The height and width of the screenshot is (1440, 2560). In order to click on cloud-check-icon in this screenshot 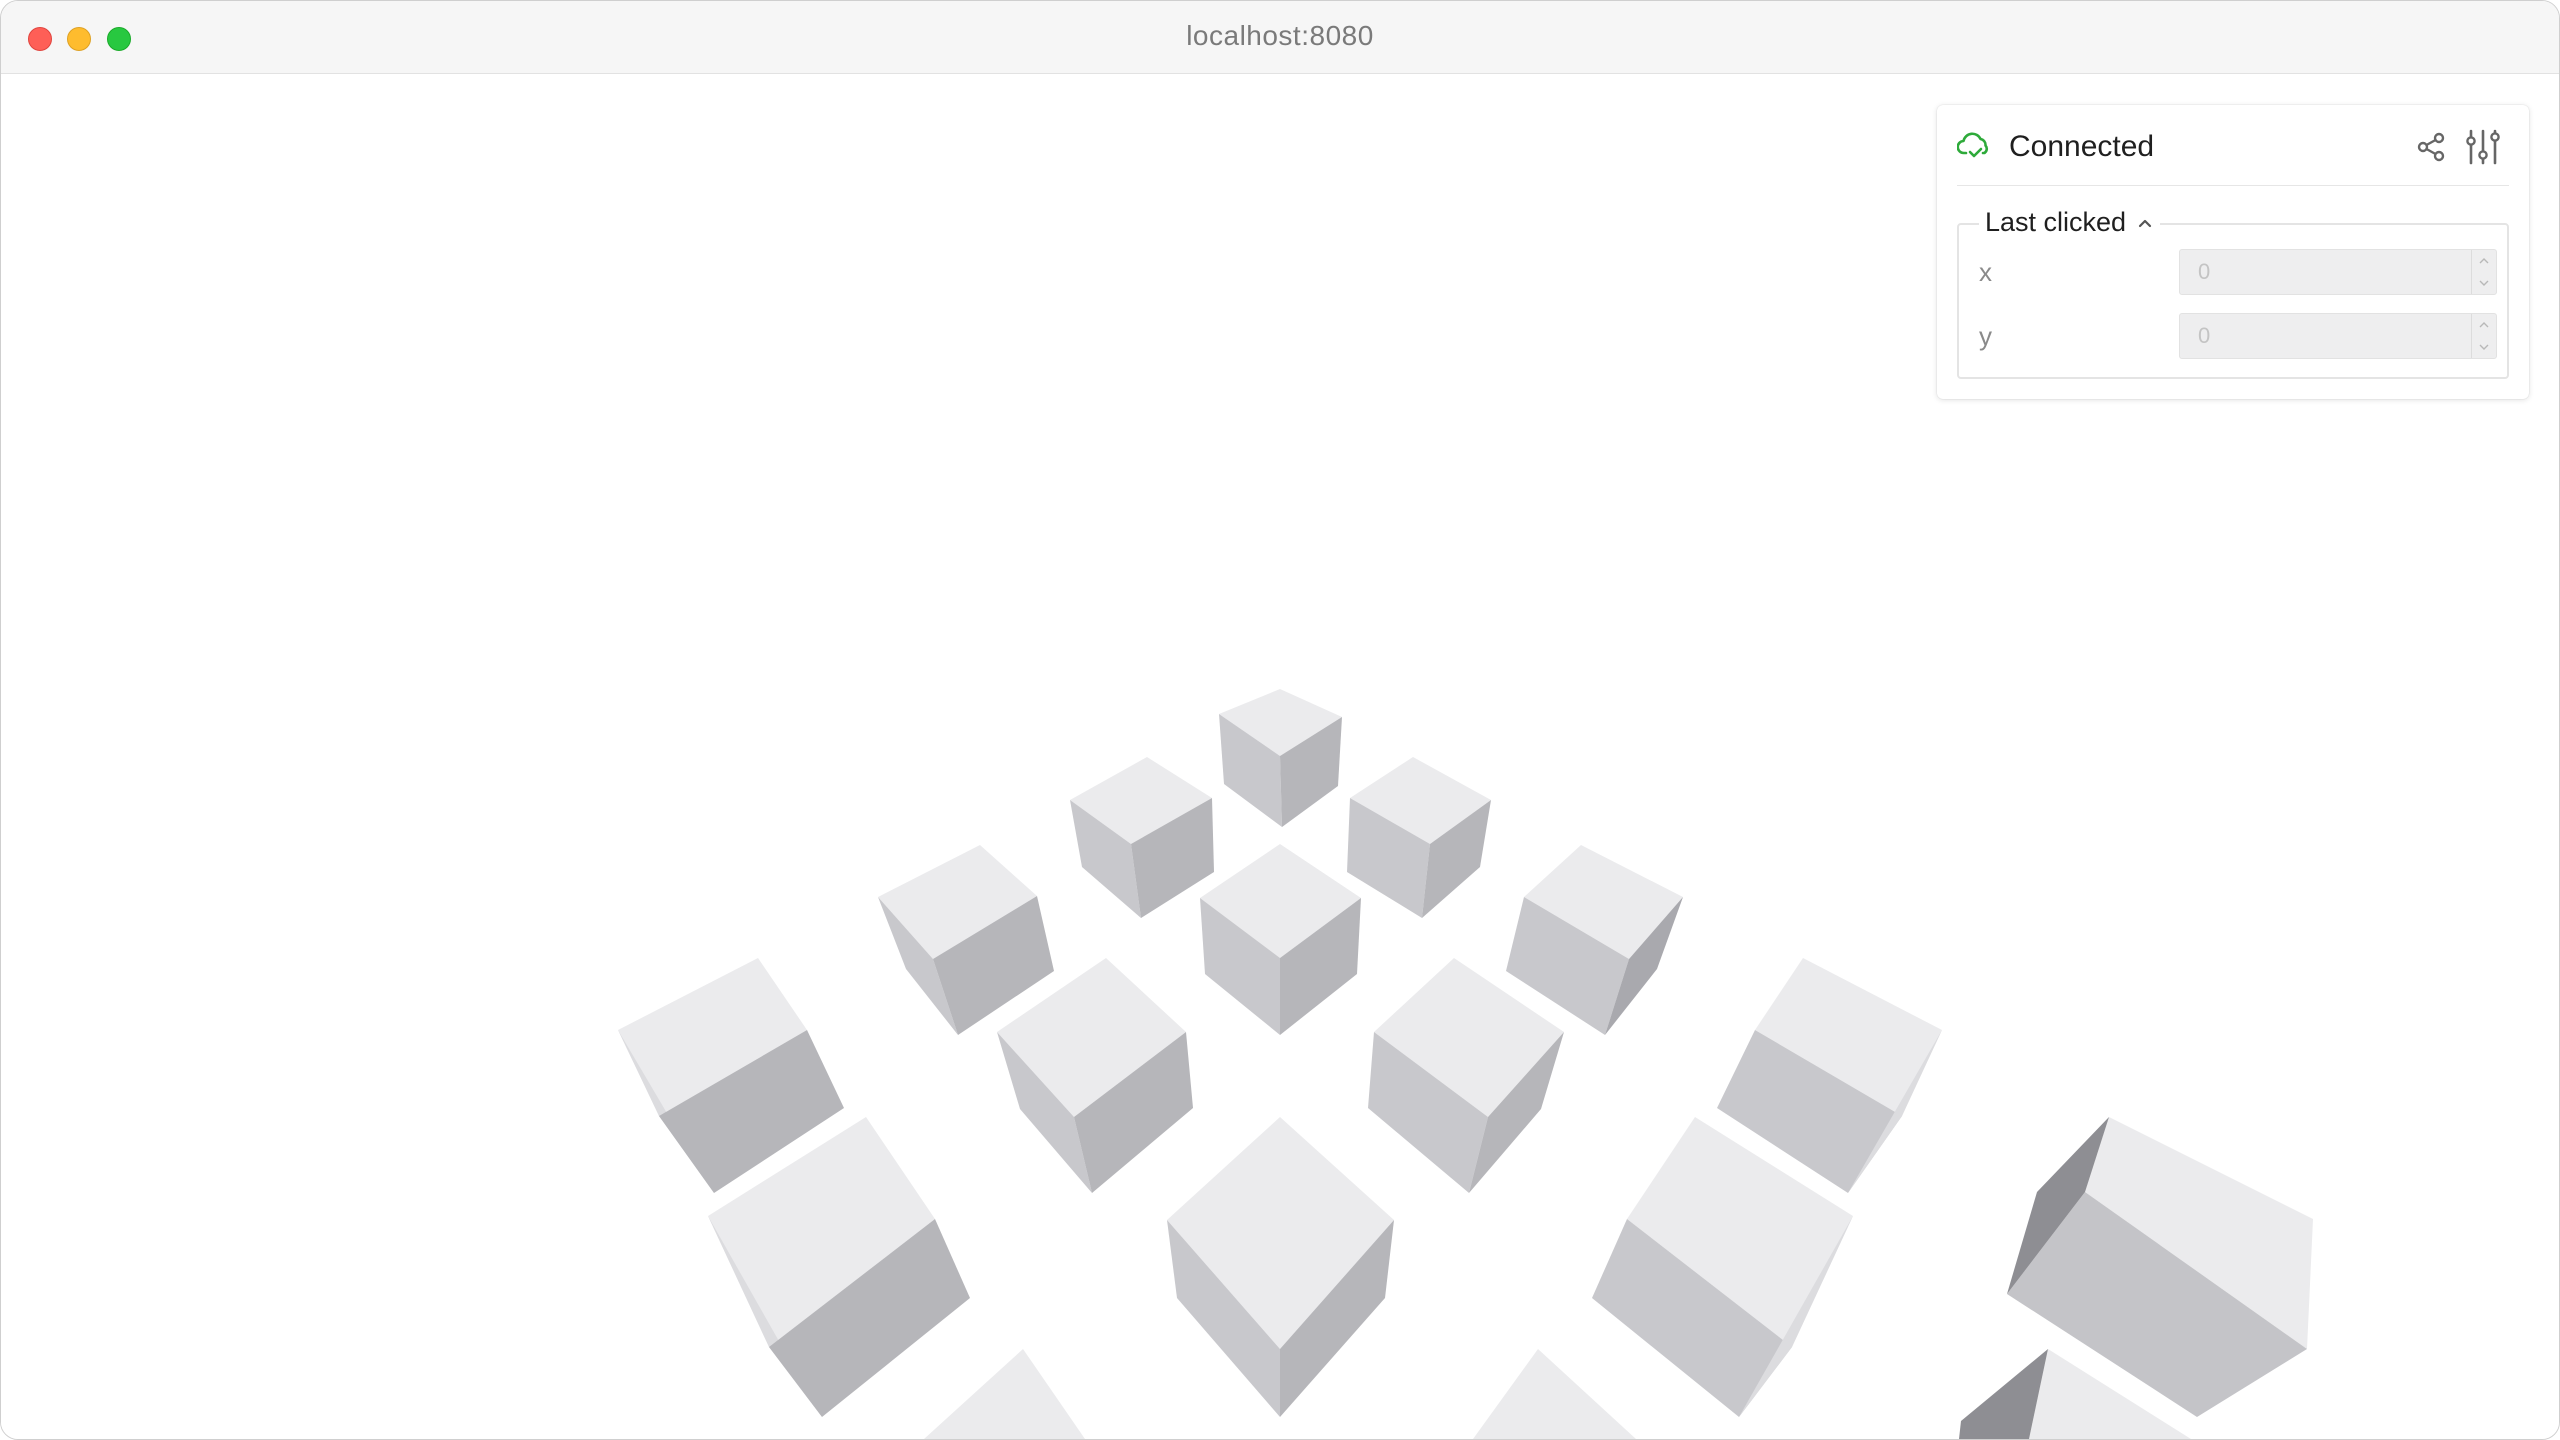, I will do `click(1973, 145)`.